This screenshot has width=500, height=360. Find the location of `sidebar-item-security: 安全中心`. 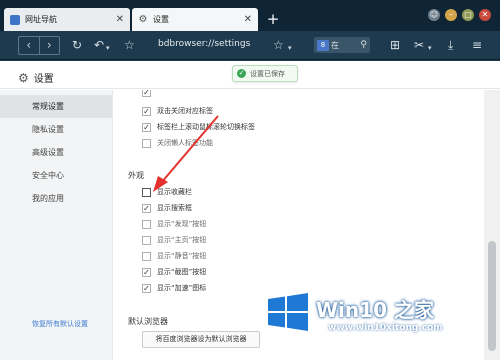

sidebar-item-security: 安全中心 is located at coordinates (56, 175).